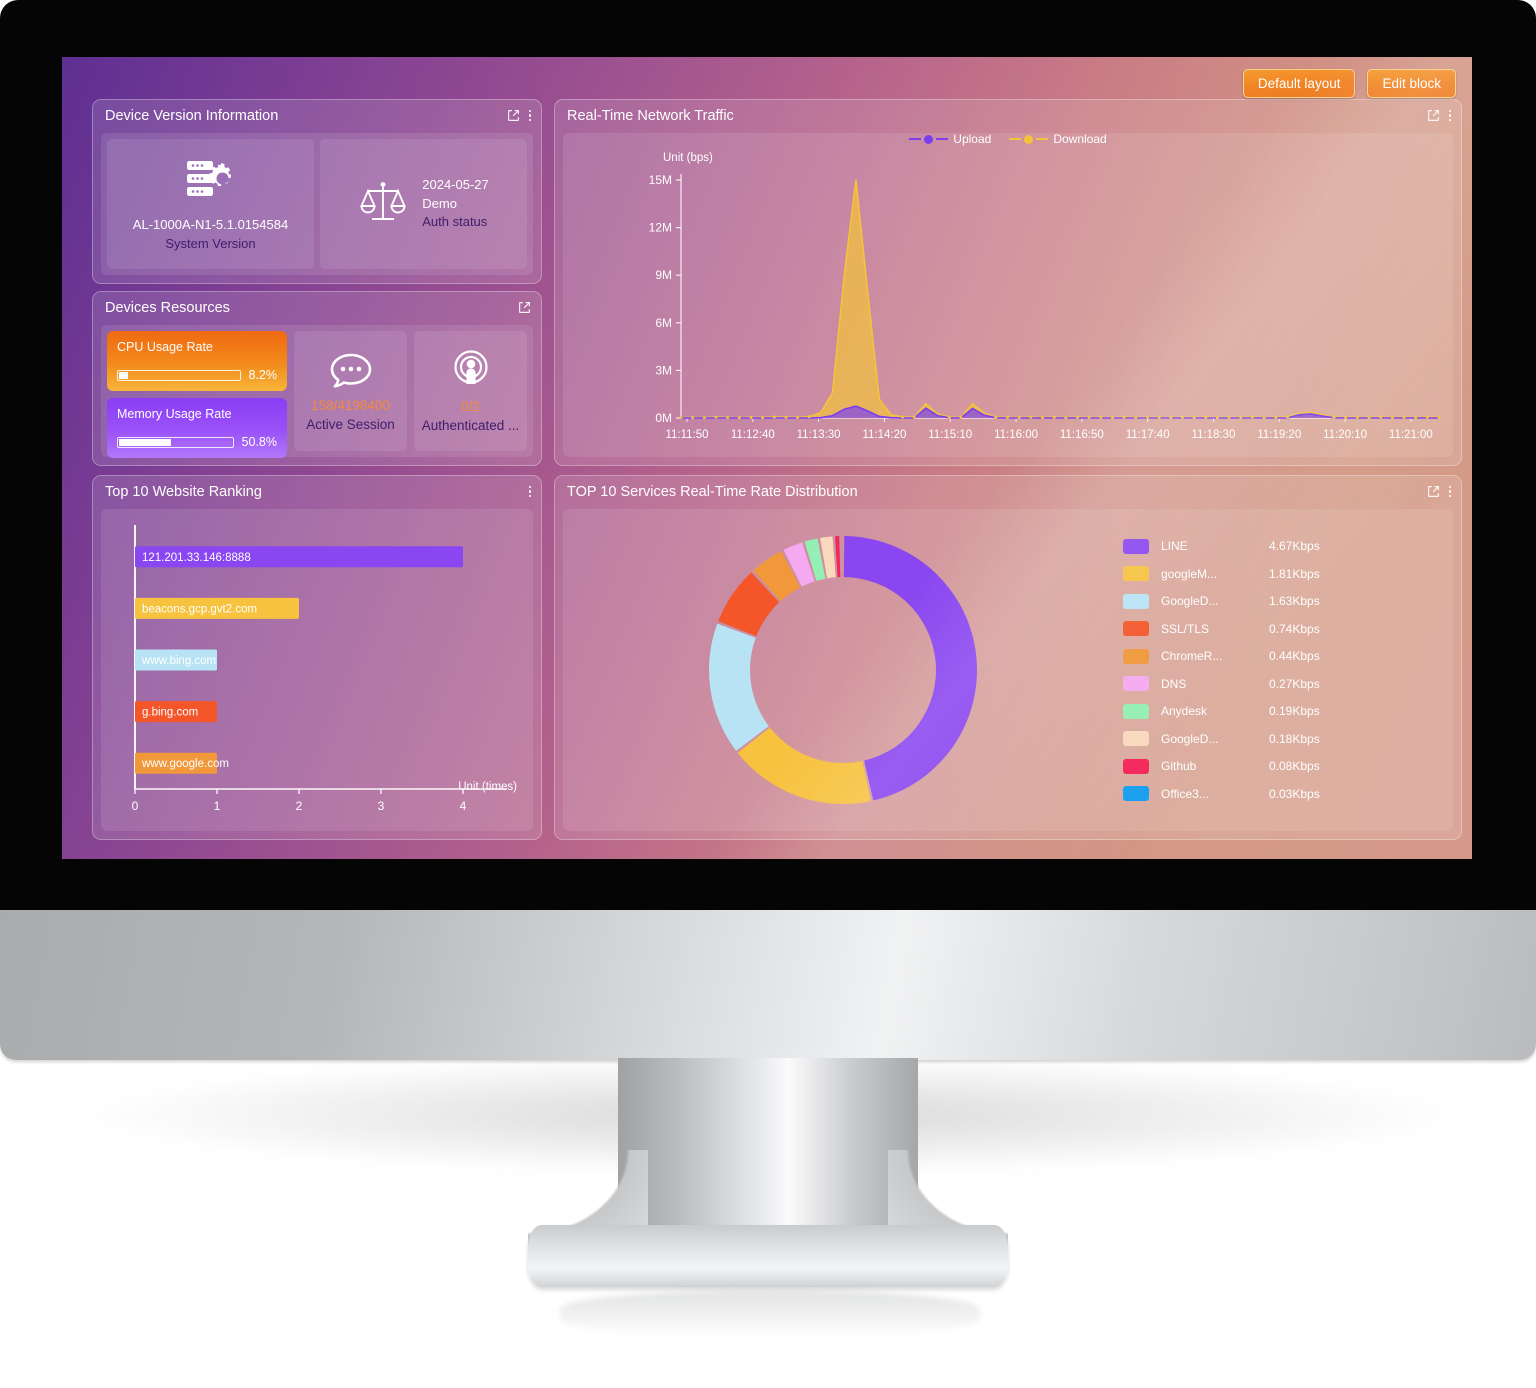 This screenshot has height=1388, width=1536. What do you see at coordinates (1282, 739) in the screenshot?
I see `legend-row: GoogleD... 0.18Kbps` at bounding box center [1282, 739].